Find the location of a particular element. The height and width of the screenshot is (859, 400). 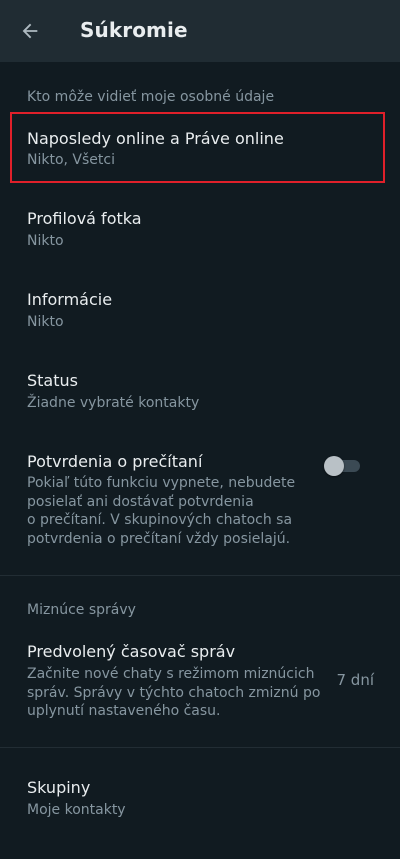

profile-photo-subtitle: Nikto is located at coordinates (45, 241).